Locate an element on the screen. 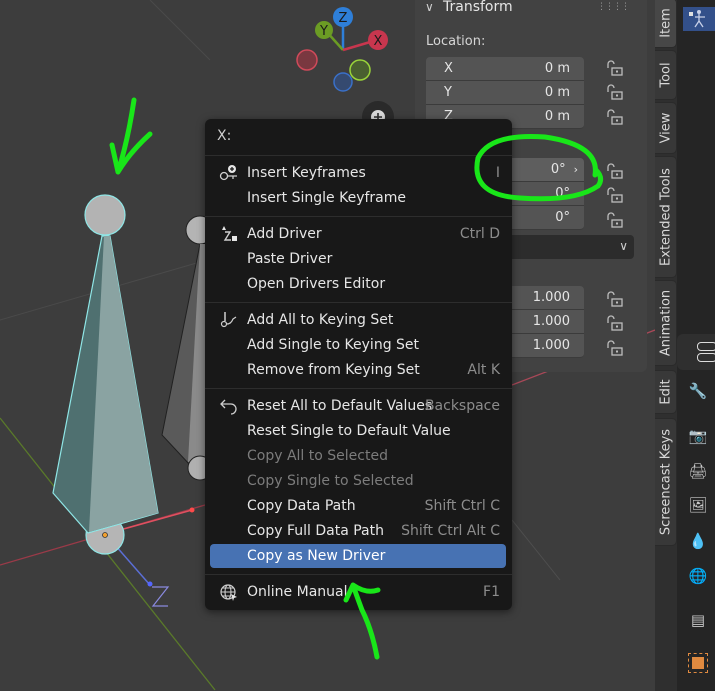  menu-item-open-drivers-editor: Open Drivers Editor is located at coordinates (358, 284).